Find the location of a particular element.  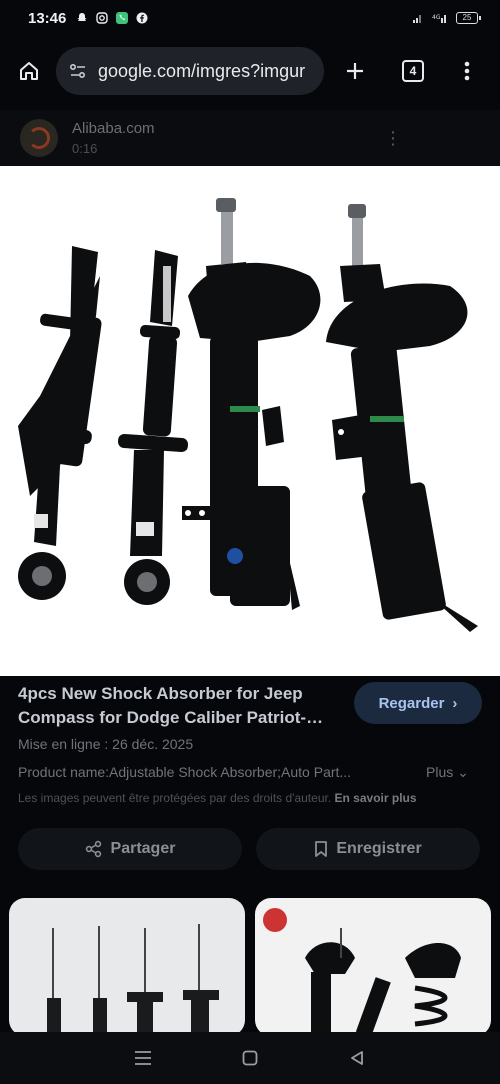

save-button: Enregistrer is located at coordinates (368, 849).